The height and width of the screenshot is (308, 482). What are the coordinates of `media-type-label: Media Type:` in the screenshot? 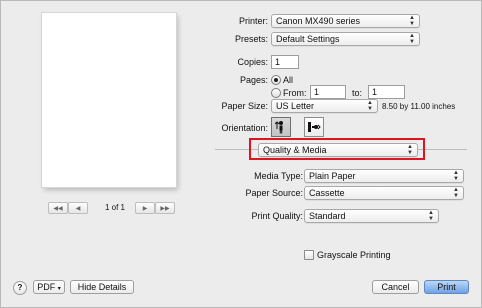 It's located at (278, 176).